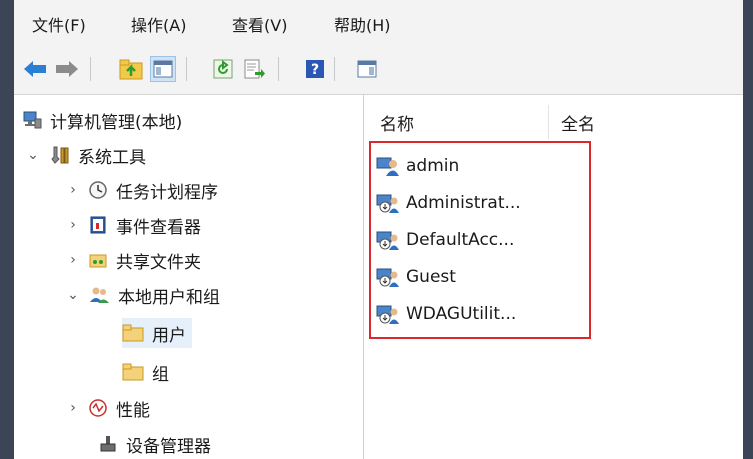  Describe the element at coordinates (116, 122) in the screenshot. I see `tree-label: 计算机管理(本地)` at that location.